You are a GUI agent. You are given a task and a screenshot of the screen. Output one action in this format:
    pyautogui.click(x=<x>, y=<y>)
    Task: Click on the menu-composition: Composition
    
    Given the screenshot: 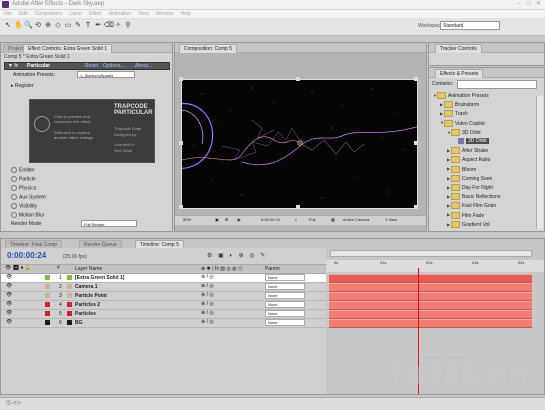 What is the action you would take?
    pyautogui.click(x=49, y=14)
    